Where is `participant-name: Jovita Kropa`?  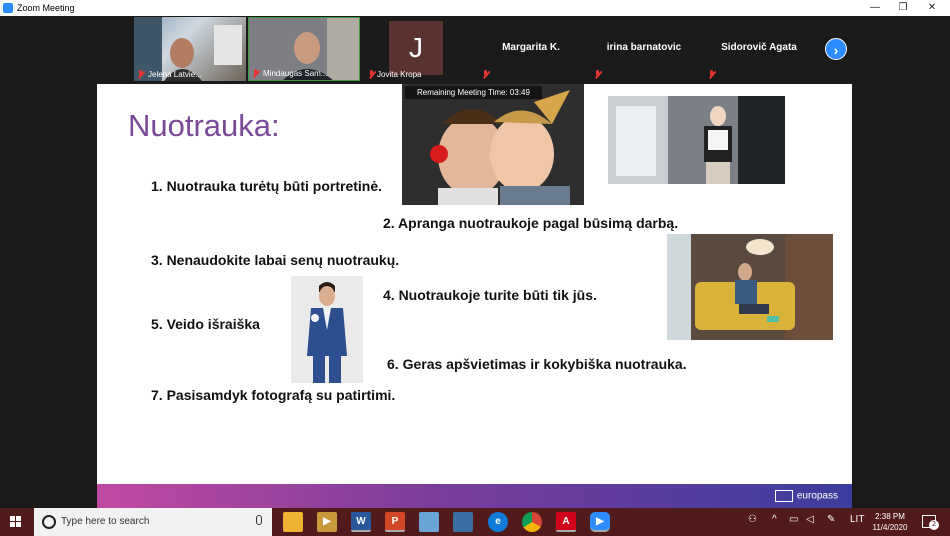
participant-name: Jovita Kropa is located at coordinates (399, 74).